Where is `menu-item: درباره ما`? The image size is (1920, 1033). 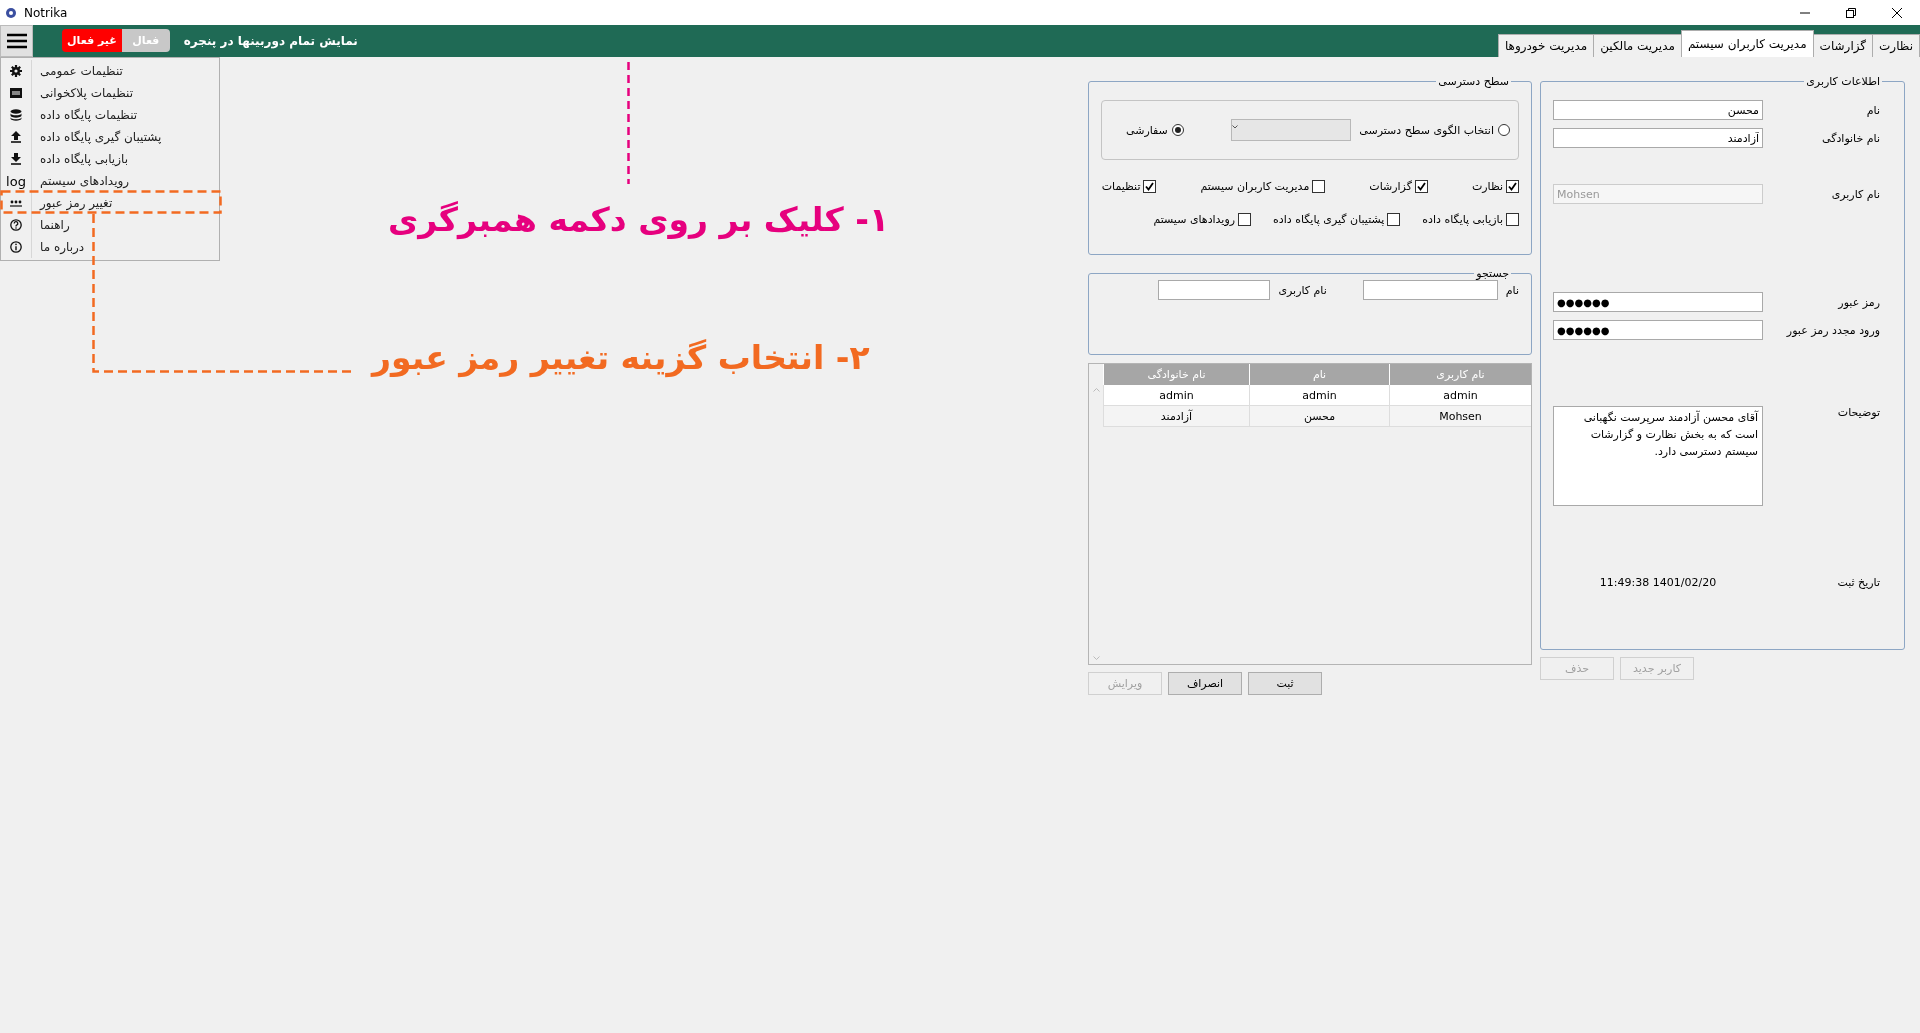 menu-item: درباره ما is located at coordinates (58, 247).